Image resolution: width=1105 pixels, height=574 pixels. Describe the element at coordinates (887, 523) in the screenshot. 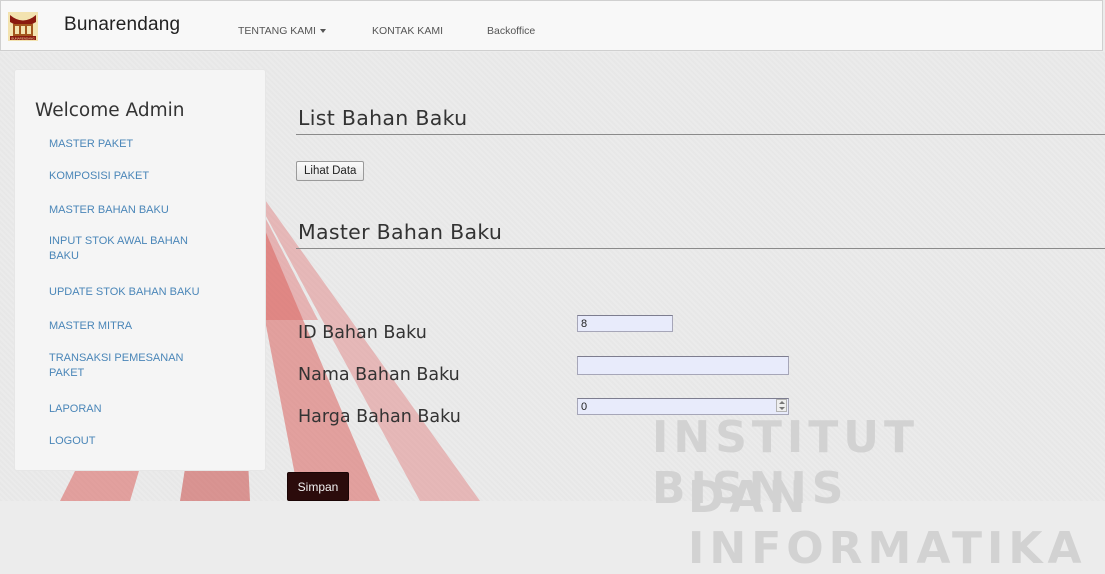

I see `watermark-line-2: DAN INFORMATIKA` at that location.